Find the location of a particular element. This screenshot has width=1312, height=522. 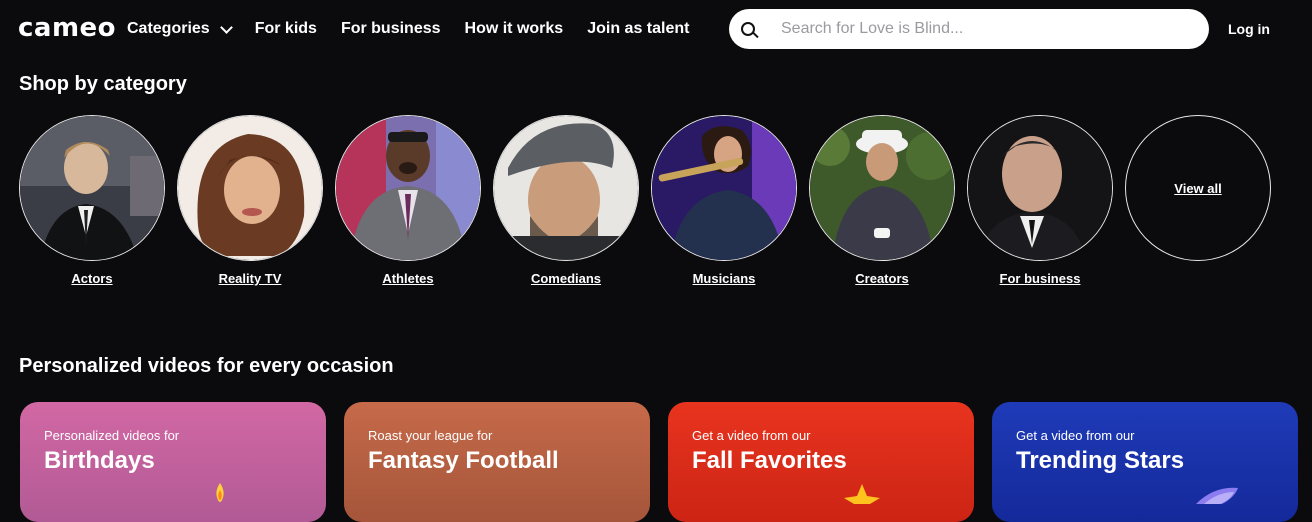

category-creators: Creators is located at coordinates (882, 200).